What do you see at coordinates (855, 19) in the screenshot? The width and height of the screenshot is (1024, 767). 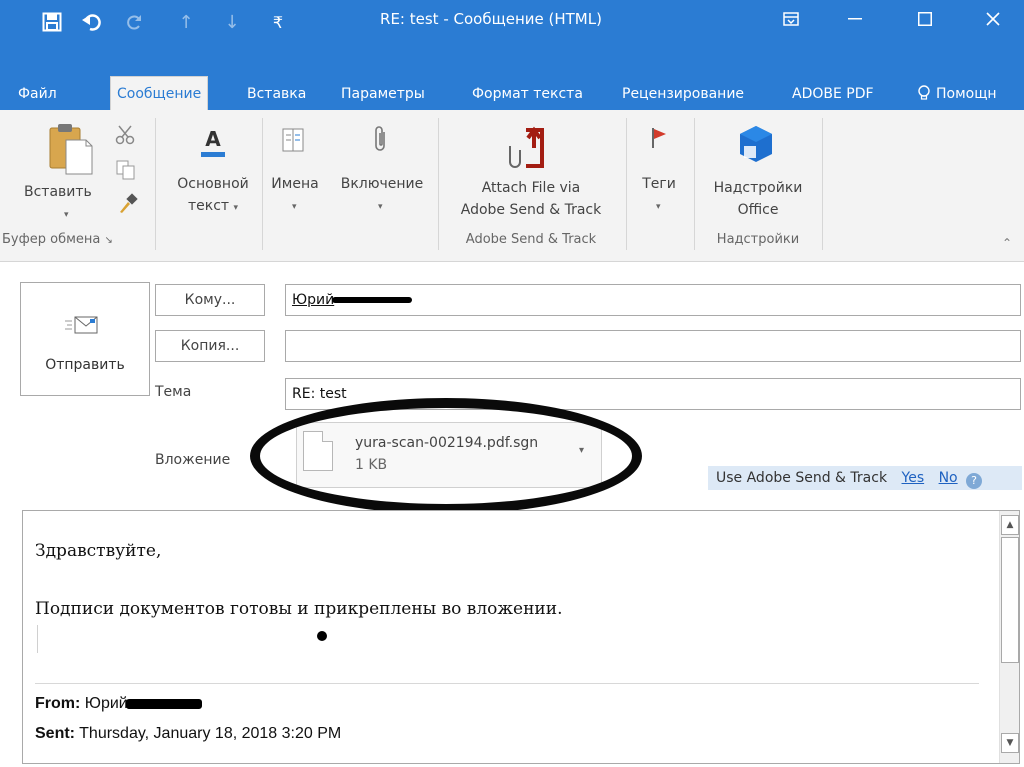 I see `minimize-button` at bounding box center [855, 19].